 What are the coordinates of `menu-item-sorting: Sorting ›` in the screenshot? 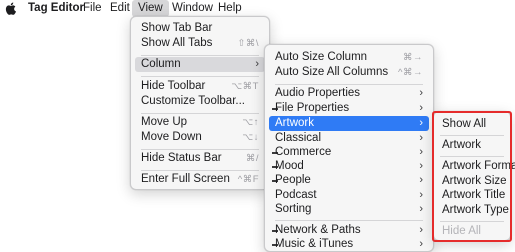 It's located at (349, 209).